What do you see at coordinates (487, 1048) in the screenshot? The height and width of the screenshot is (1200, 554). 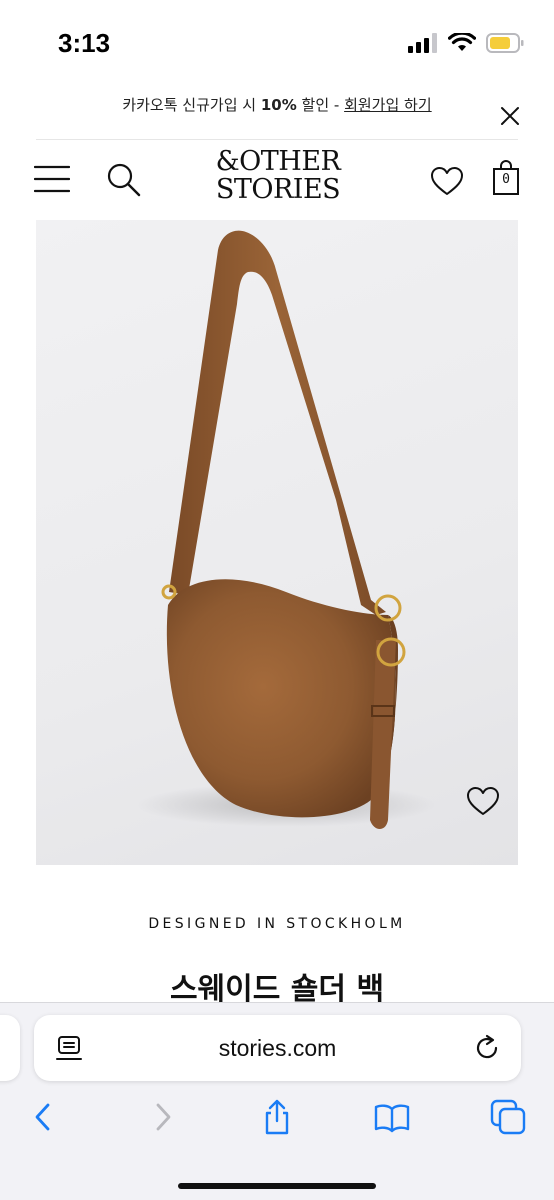 I see `reload-icon` at bounding box center [487, 1048].